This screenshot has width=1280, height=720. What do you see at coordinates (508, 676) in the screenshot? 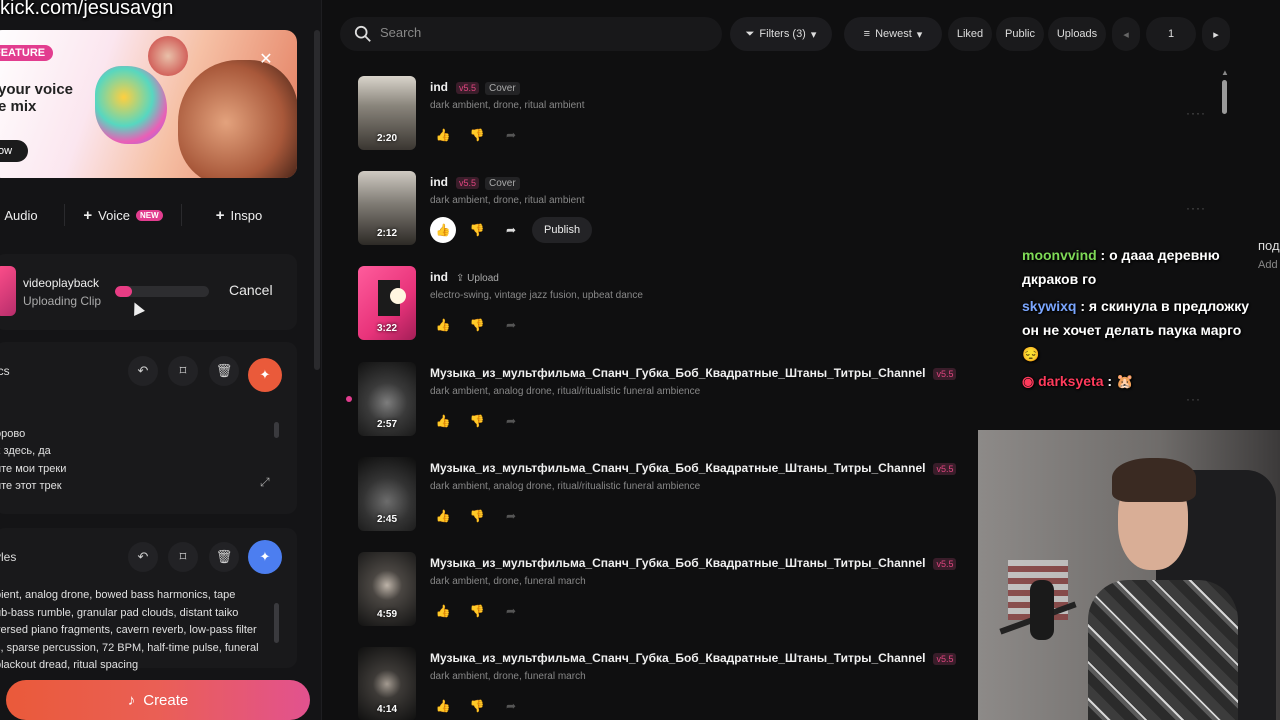
I see `track-tags: dark ambient, drone, funeral march` at bounding box center [508, 676].